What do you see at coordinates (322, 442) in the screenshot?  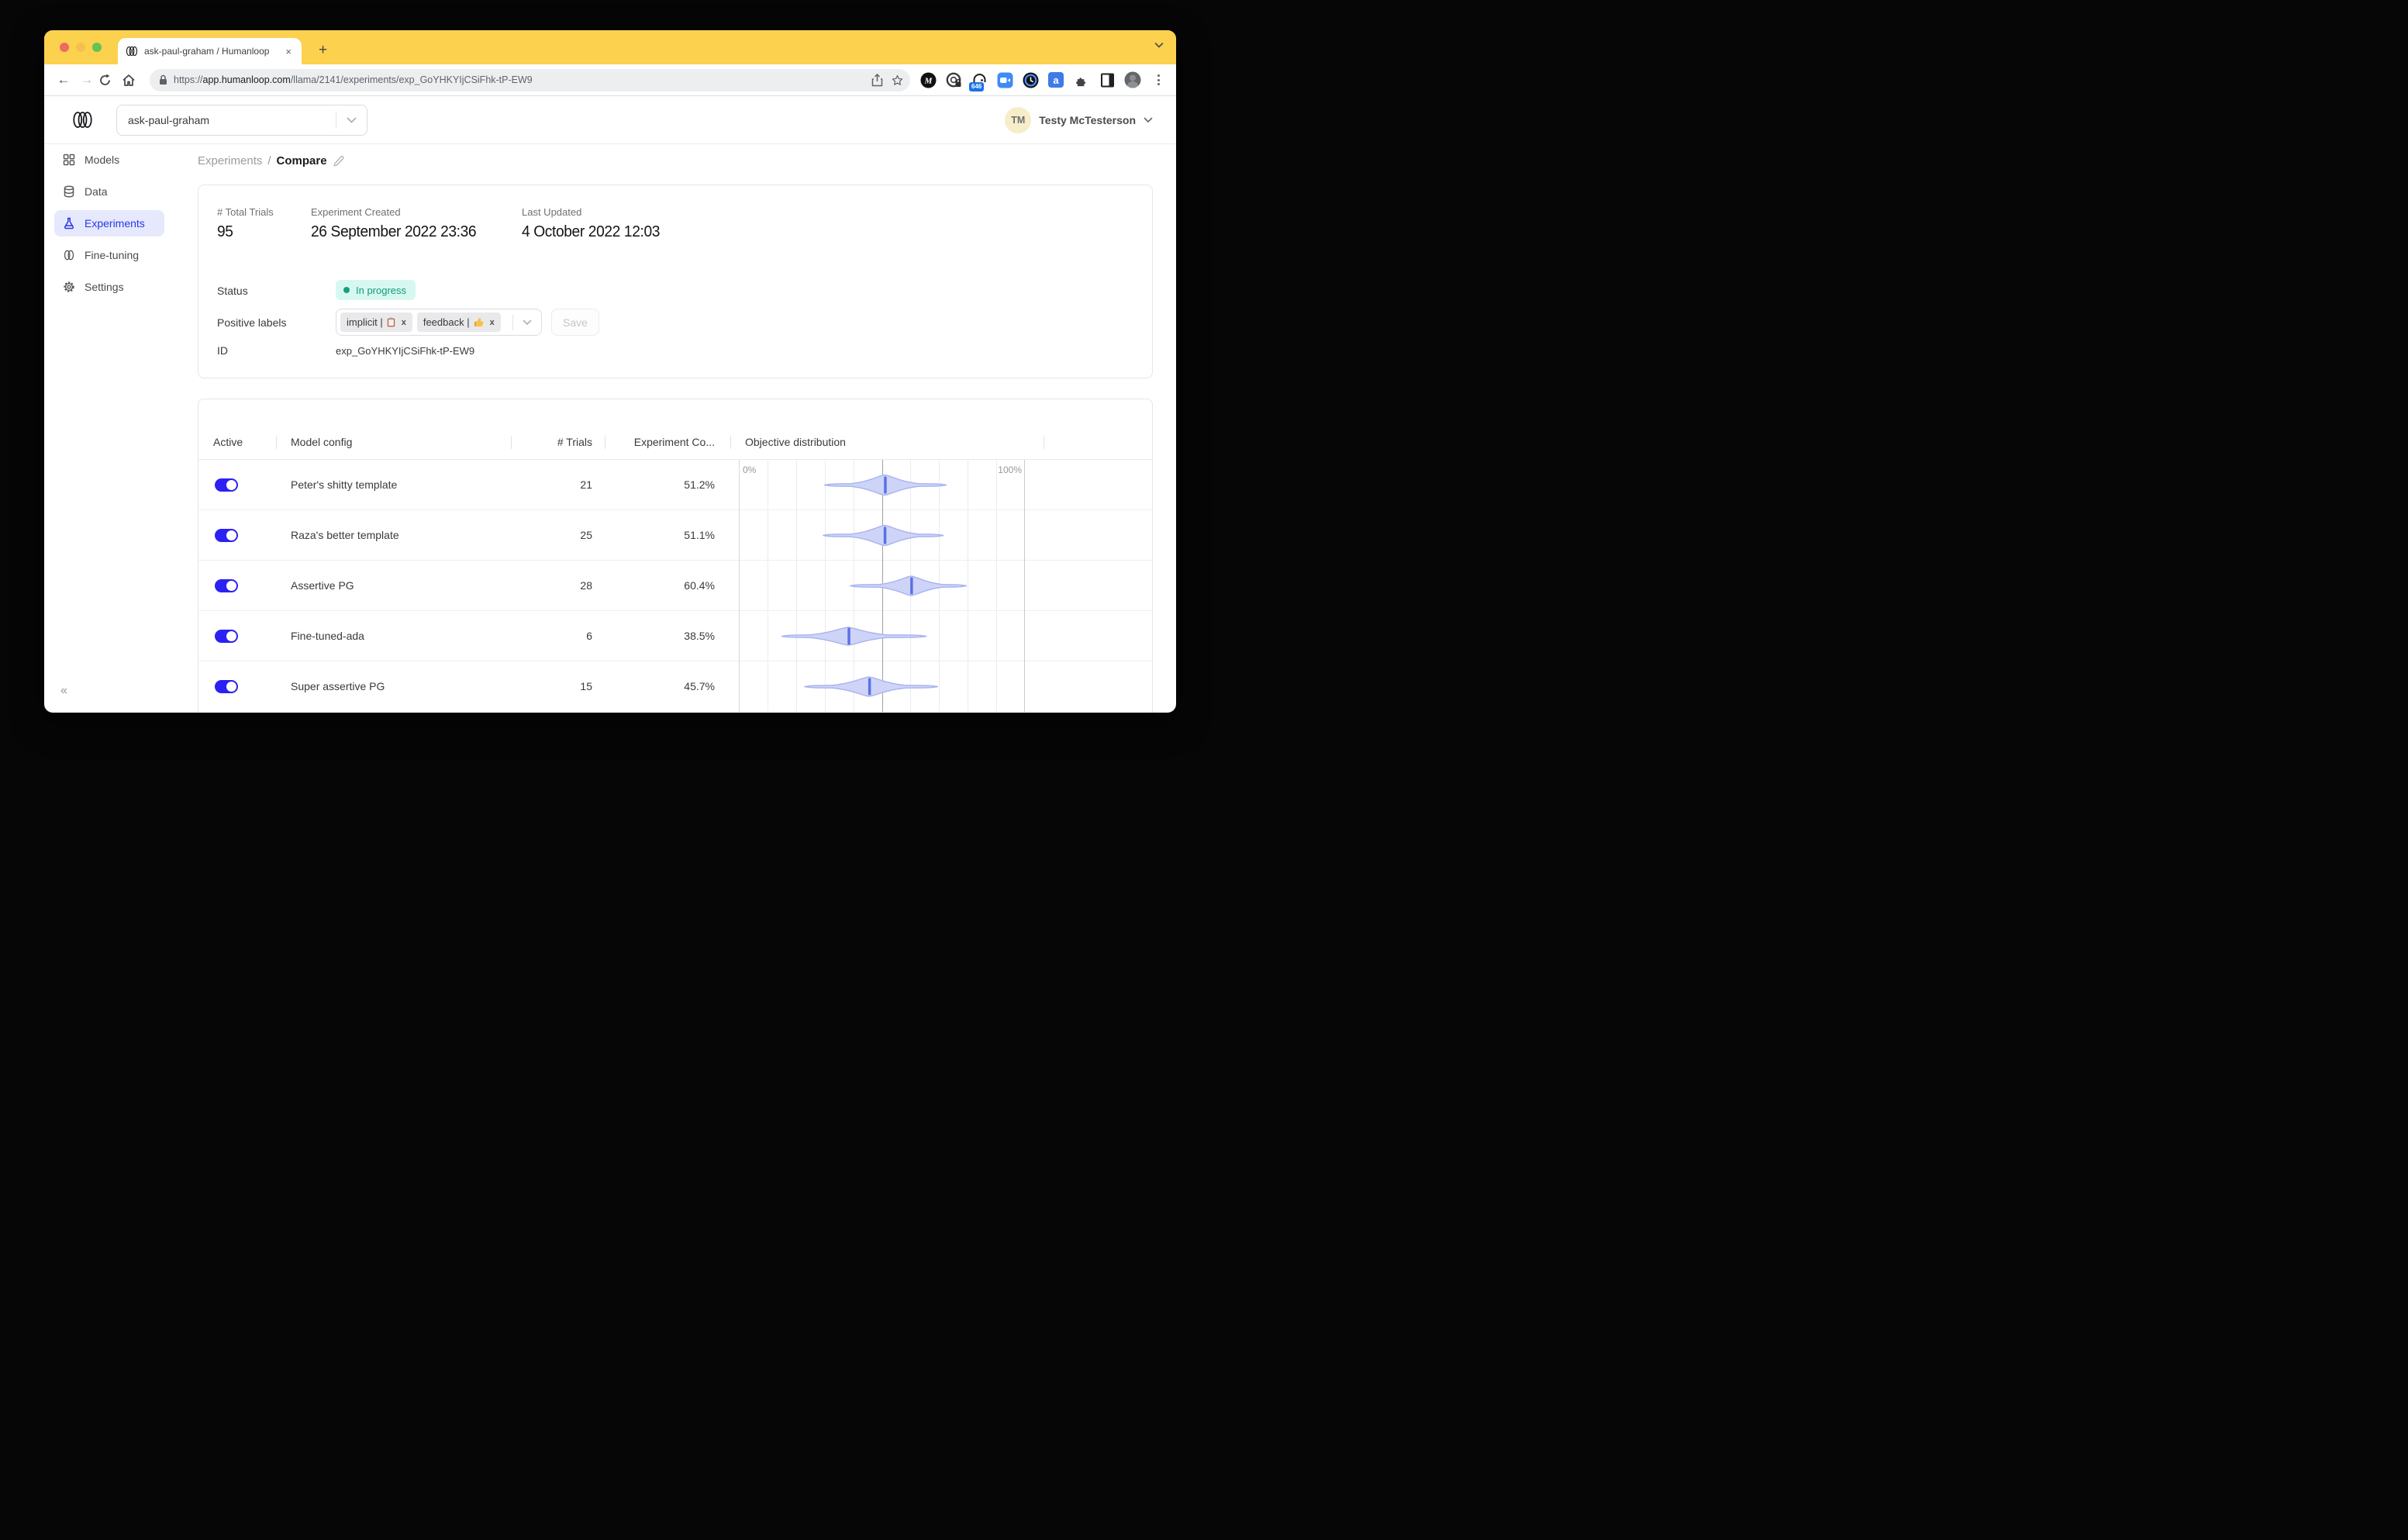 I see `column-header-model-config: Model config` at bounding box center [322, 442].